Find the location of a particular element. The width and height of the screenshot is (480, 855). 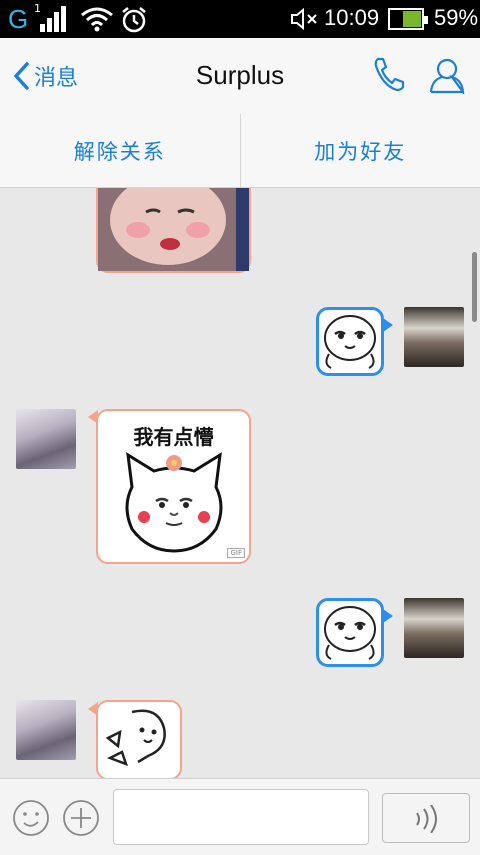

message-input is located at coordinates (241, 817).